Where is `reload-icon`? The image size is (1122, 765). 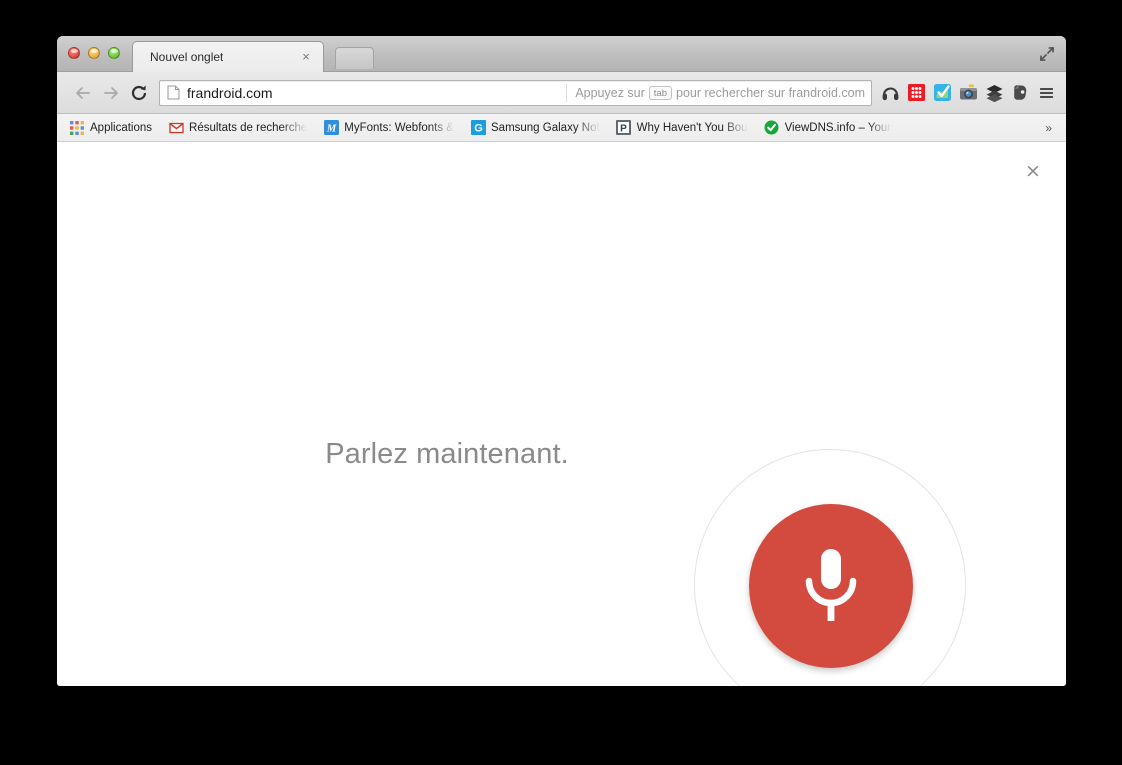 reload-icon is located at coordinates (139, 92).